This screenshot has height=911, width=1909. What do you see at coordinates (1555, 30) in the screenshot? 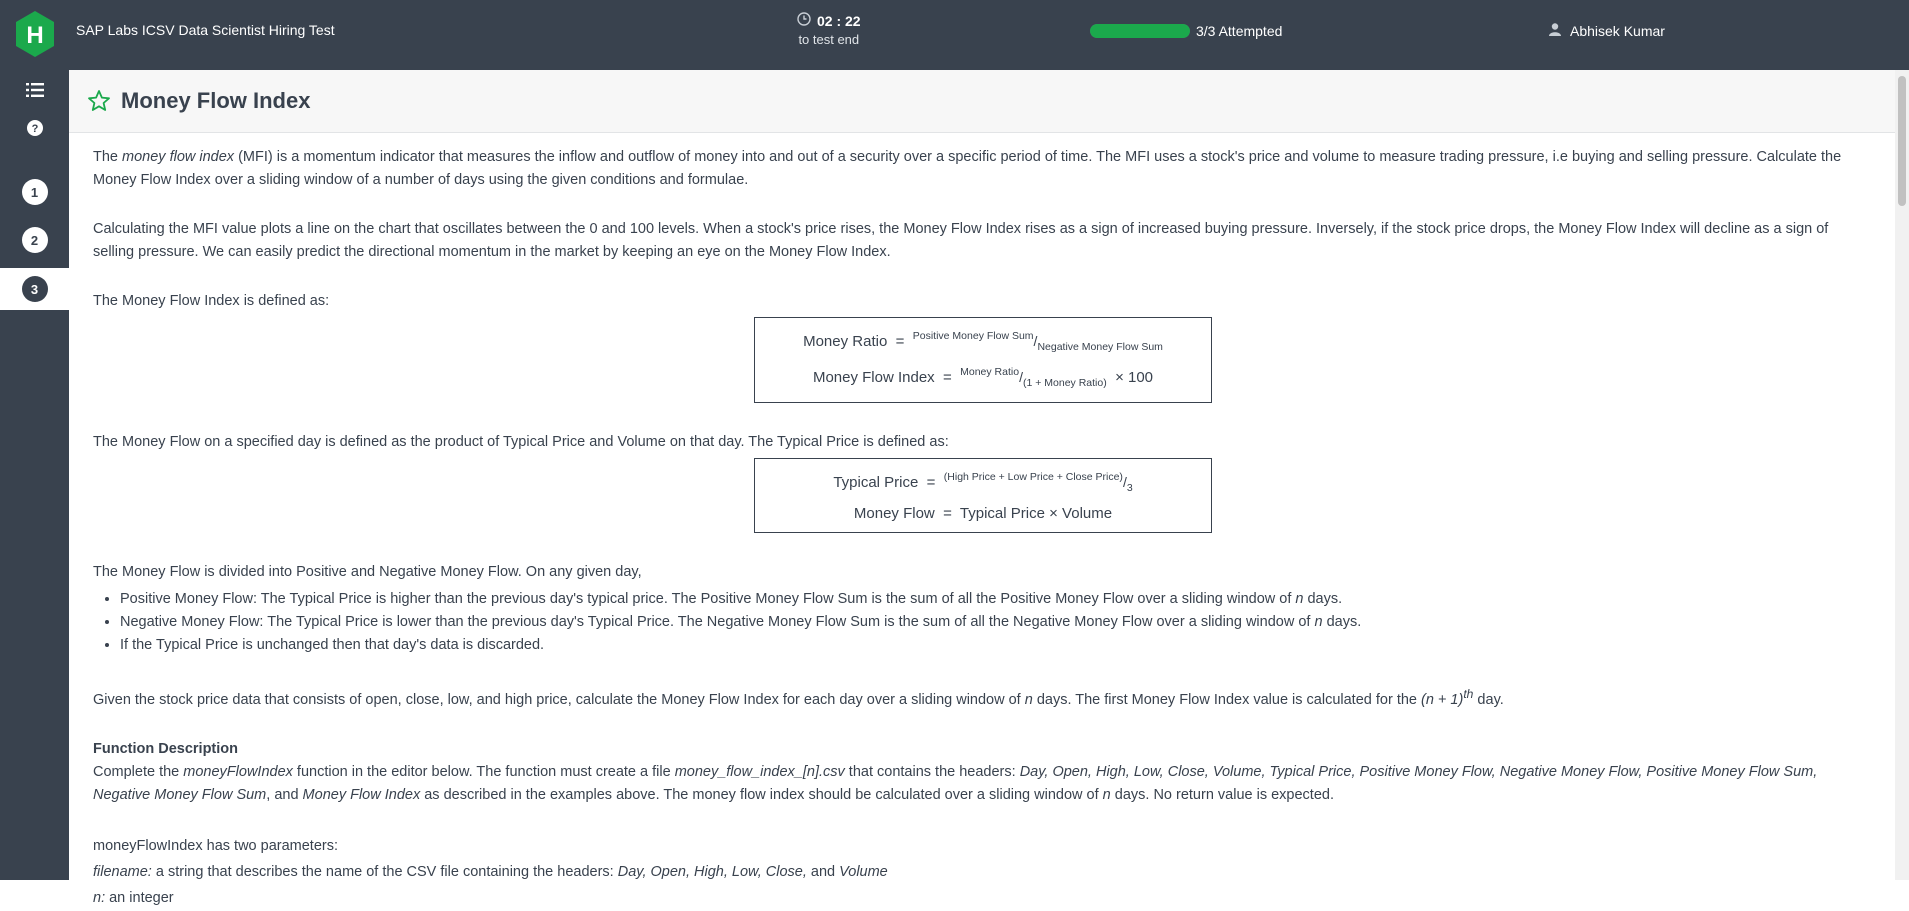
I see `user-icon` at bounding box center [1555, 30].